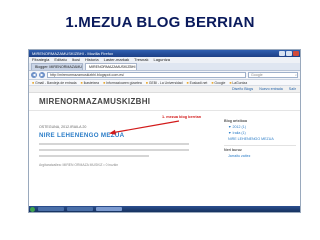 The image size is (320, 240). I want to click on archive-post-link: NIRE LEHENENGO MEZUA, so click(260, 139).